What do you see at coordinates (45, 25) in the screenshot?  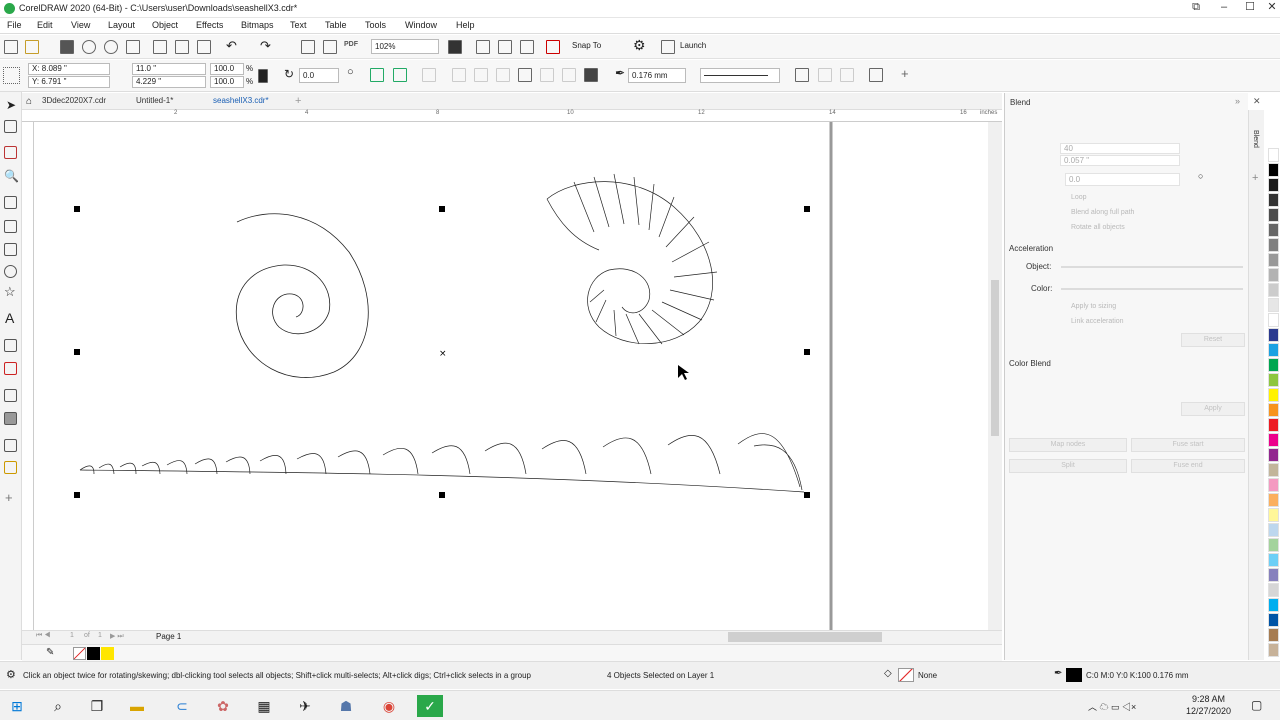 I see `menu-edit: Edit` at bounding box center [45, 25].